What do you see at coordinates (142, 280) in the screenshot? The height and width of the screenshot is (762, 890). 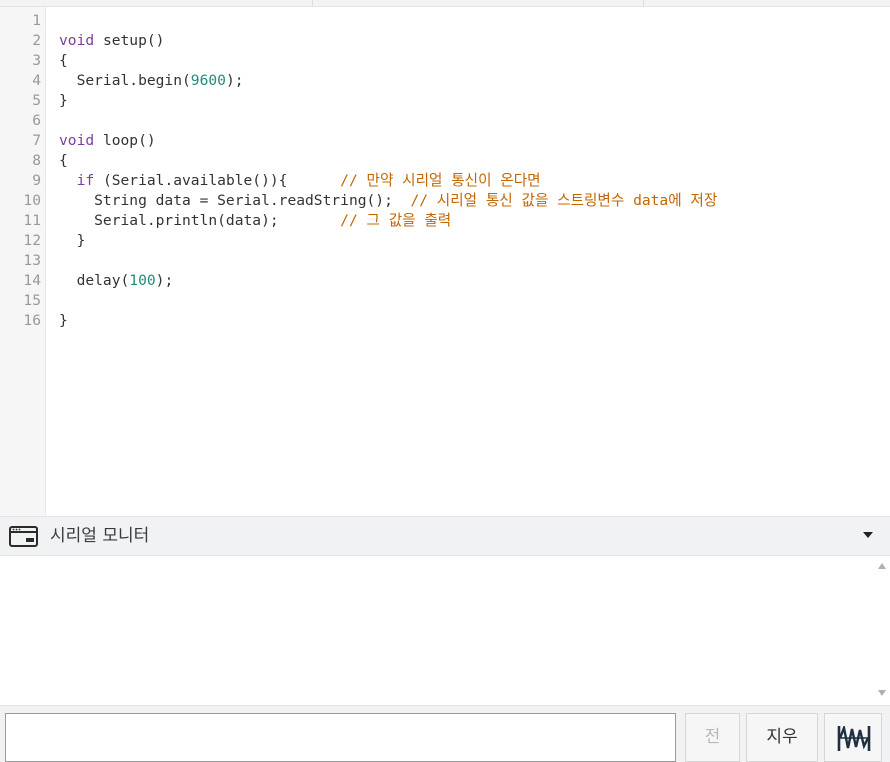 I see `code-number: 100` at bounding box center [142, 280].